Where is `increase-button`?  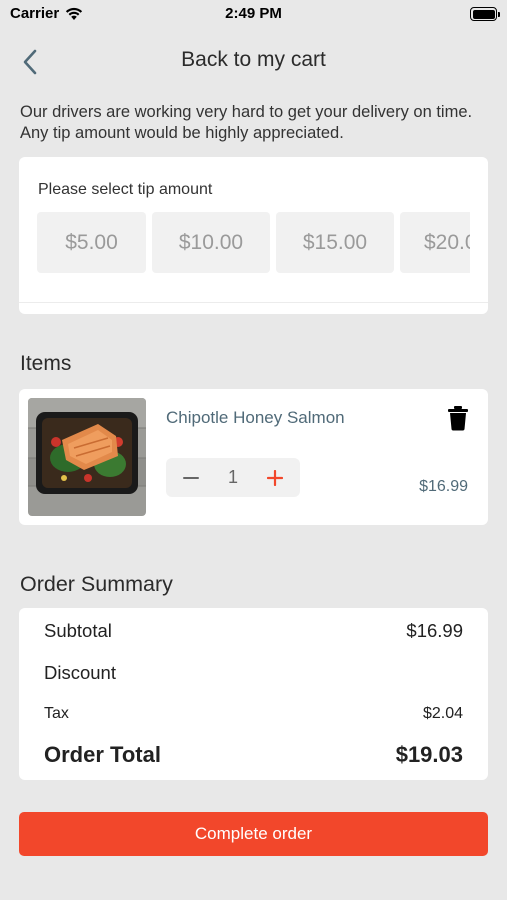 increase-button is located at coordinates (275, 478).